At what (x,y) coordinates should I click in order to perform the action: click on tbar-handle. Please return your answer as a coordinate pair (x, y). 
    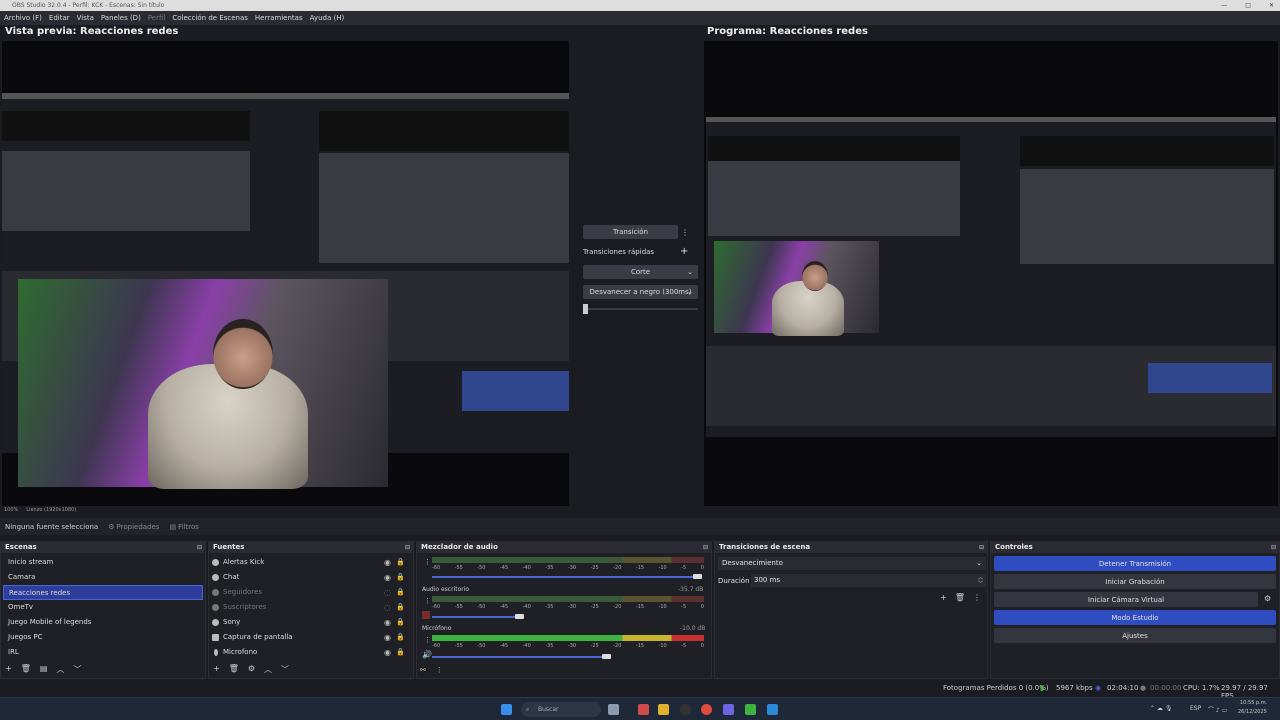
    Looking at the image, I should click on (585, 309).